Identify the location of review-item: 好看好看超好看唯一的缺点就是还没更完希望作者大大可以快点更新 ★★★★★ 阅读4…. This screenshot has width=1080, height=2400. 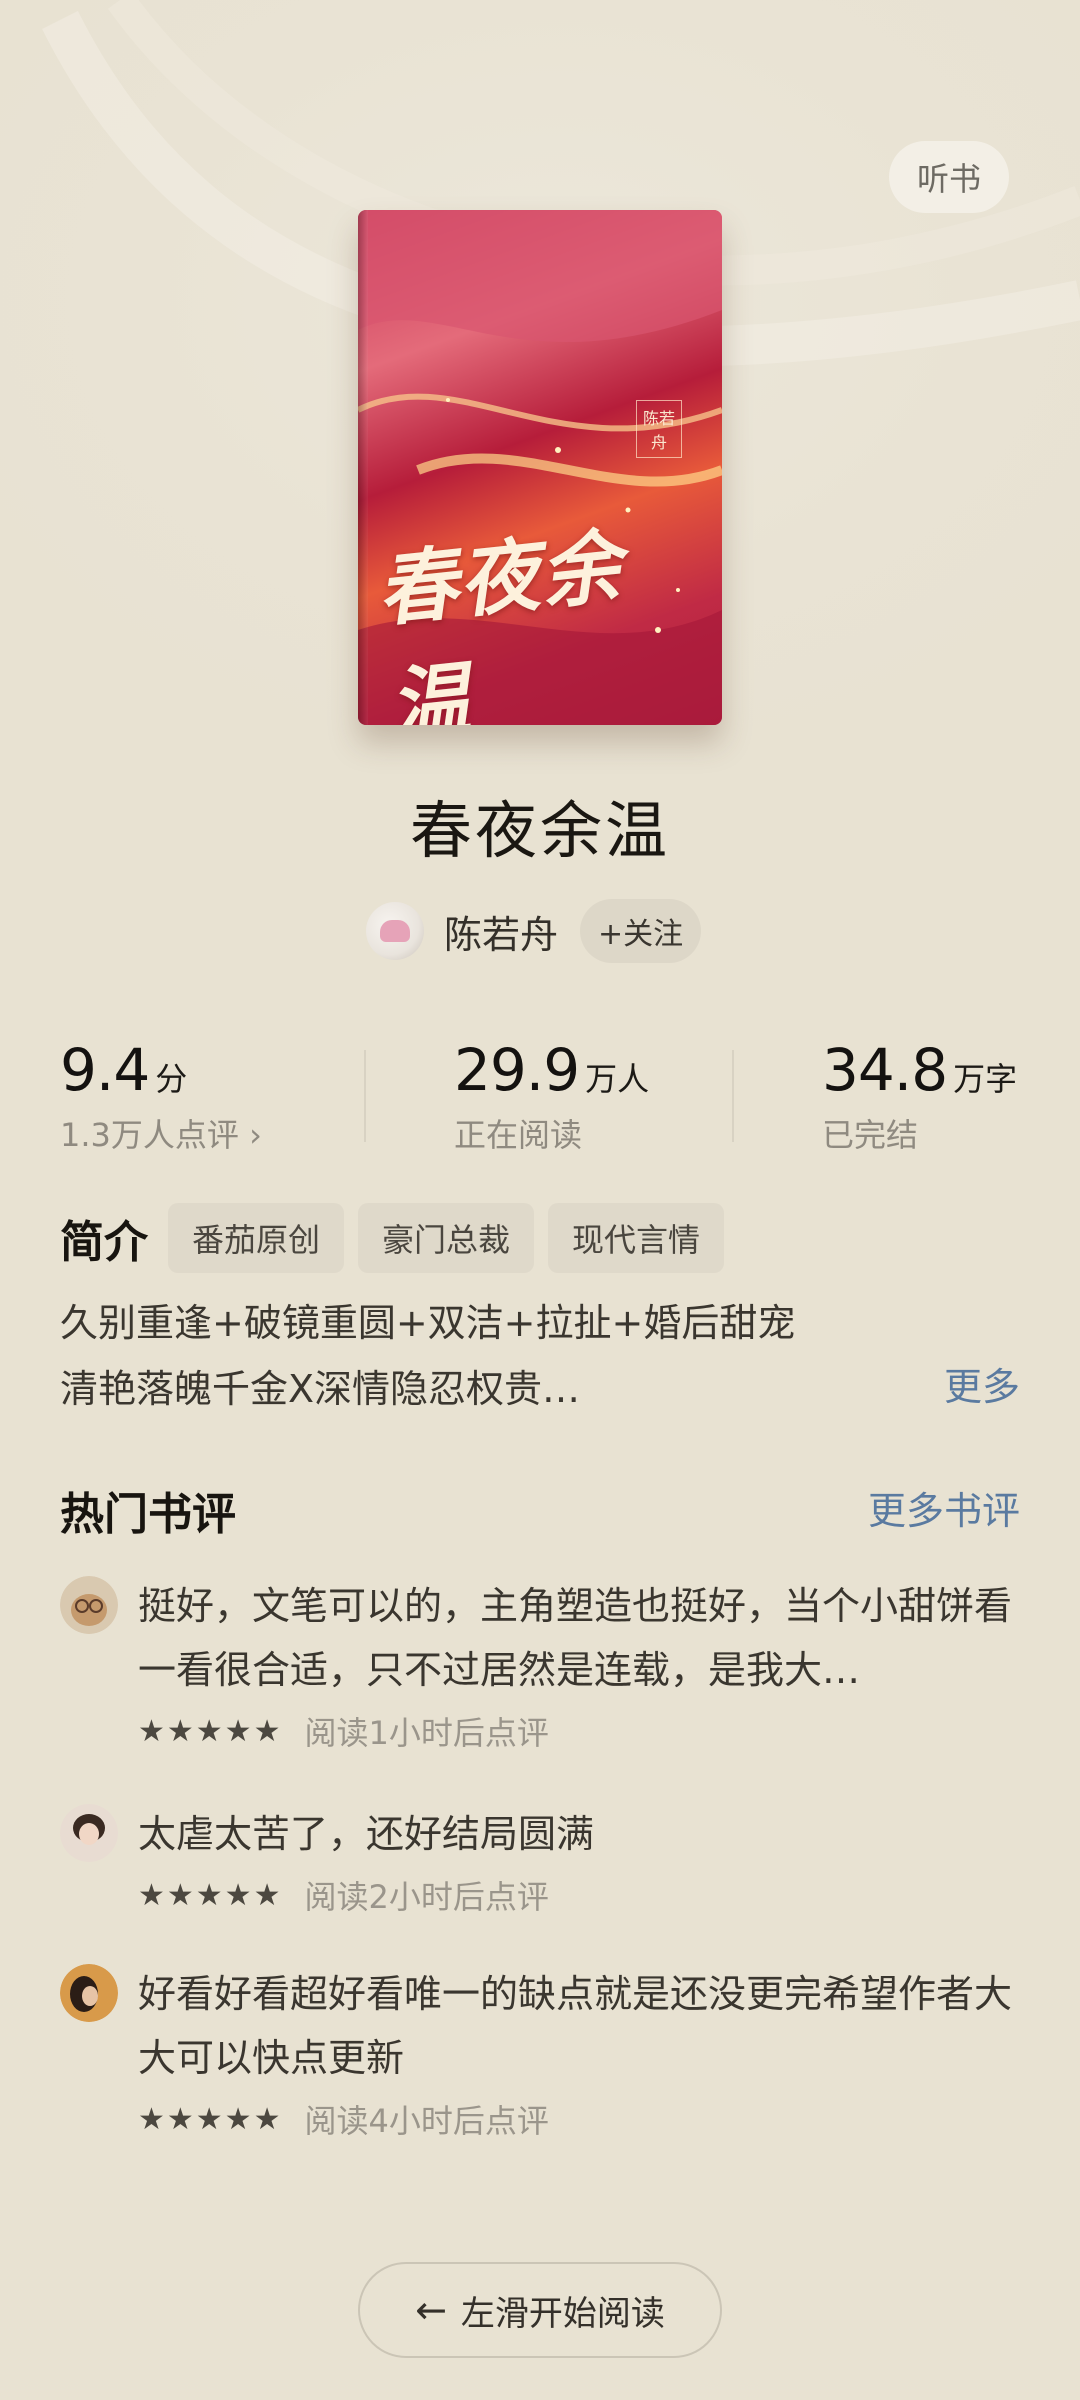
(540, 2057).